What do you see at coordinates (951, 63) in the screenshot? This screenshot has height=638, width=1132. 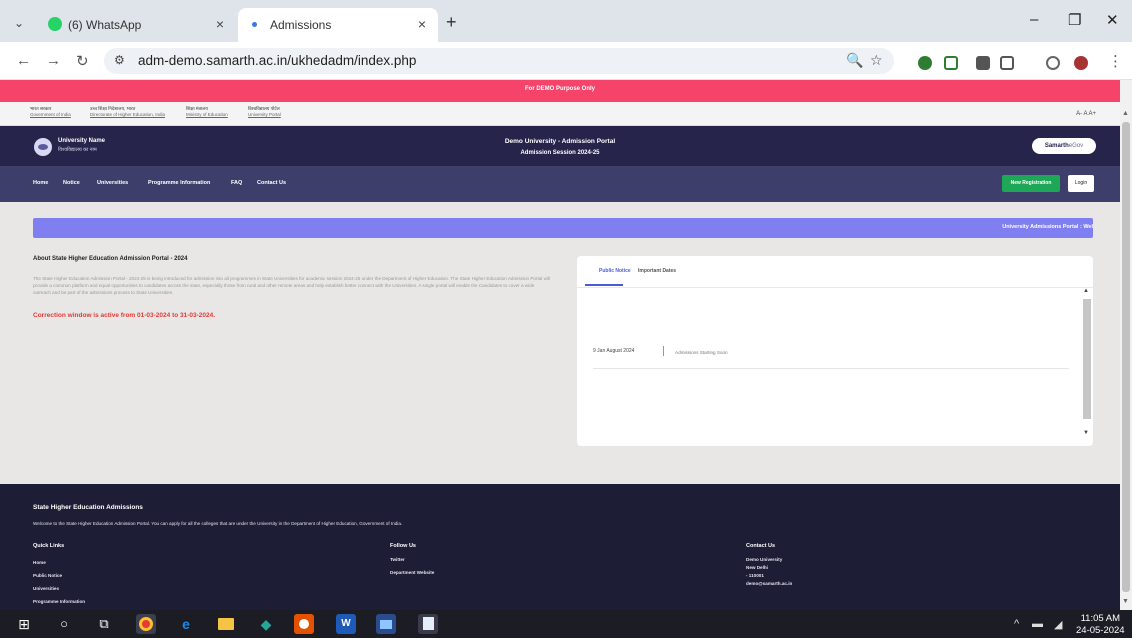 I see `extension-leaf-icon` at bounding box center [951, 63].